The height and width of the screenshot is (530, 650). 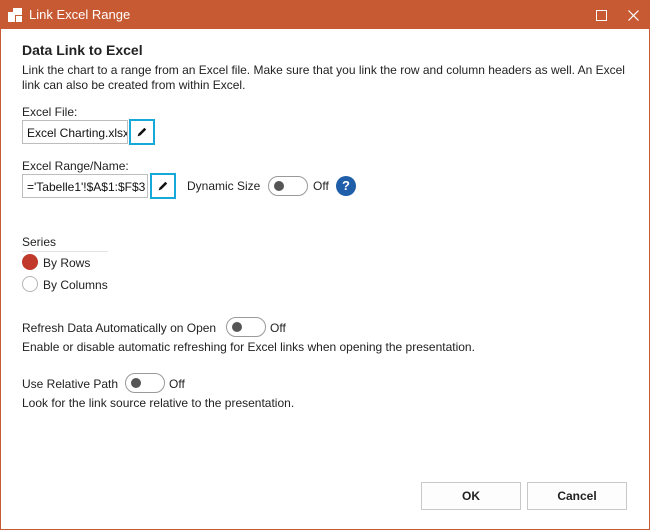 What do you see at coordinates (70, 384) in the screenshot?
I see `relative-path-label: Use Relative Path` at bounding box center [70, 384].